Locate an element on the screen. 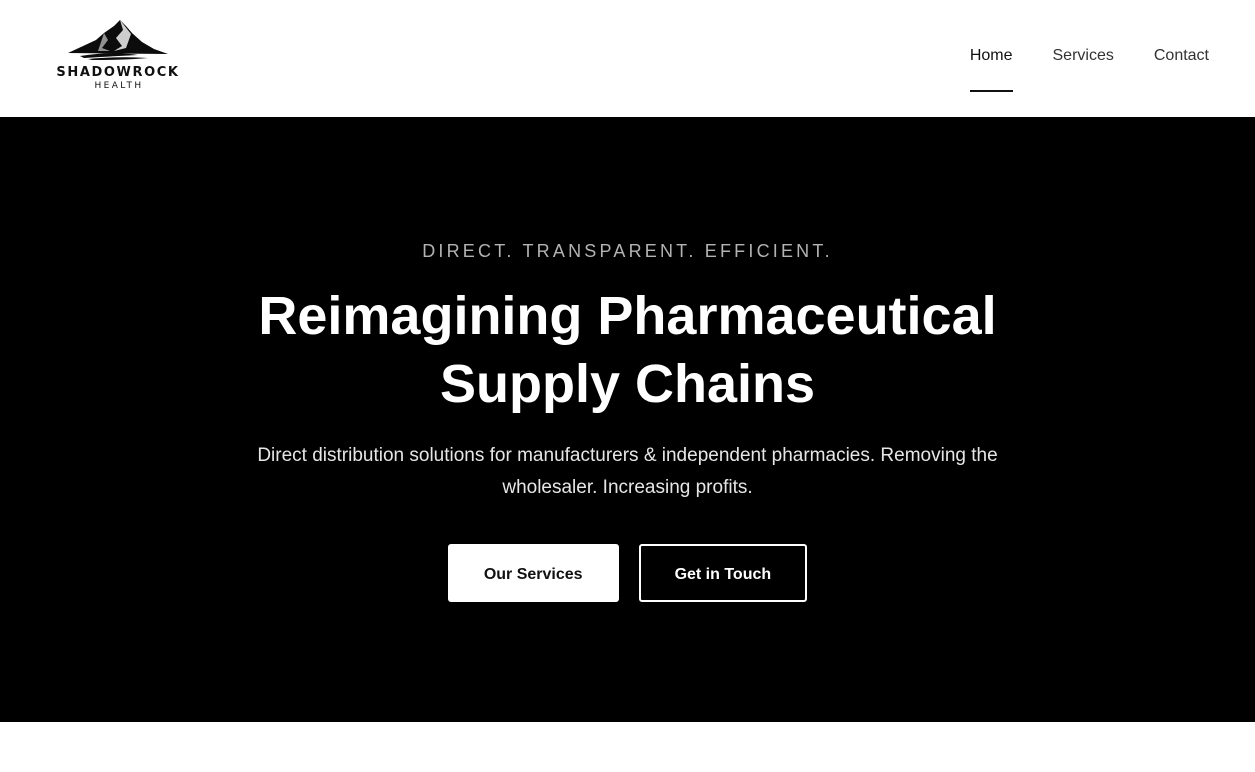 The image size is (1255, 772). brand-logo: SHADOWROCK HEALTH is located at coordinates (118, 56).